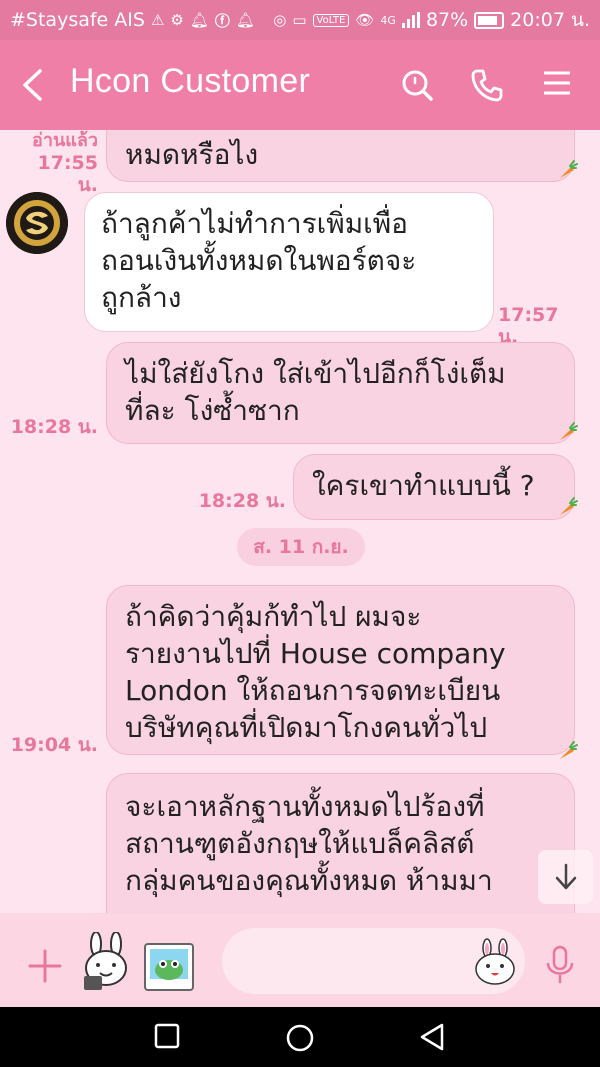  I want to click on contact-avatar, so click(37, 223).